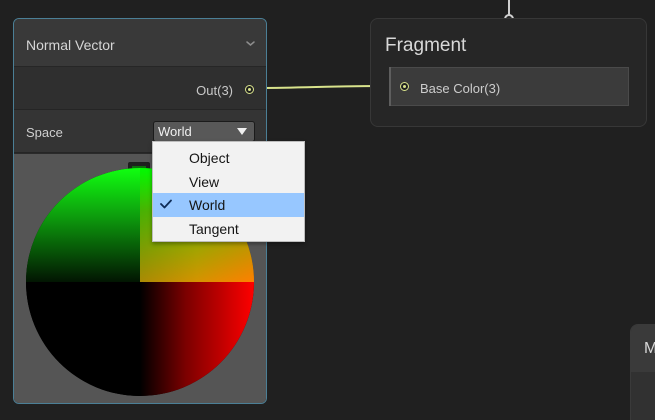 The image size is (655, 420). What do you see at coordinates (204, 131) in the screenshot?
I see `space-select: World` at bounding box center [204, 131].